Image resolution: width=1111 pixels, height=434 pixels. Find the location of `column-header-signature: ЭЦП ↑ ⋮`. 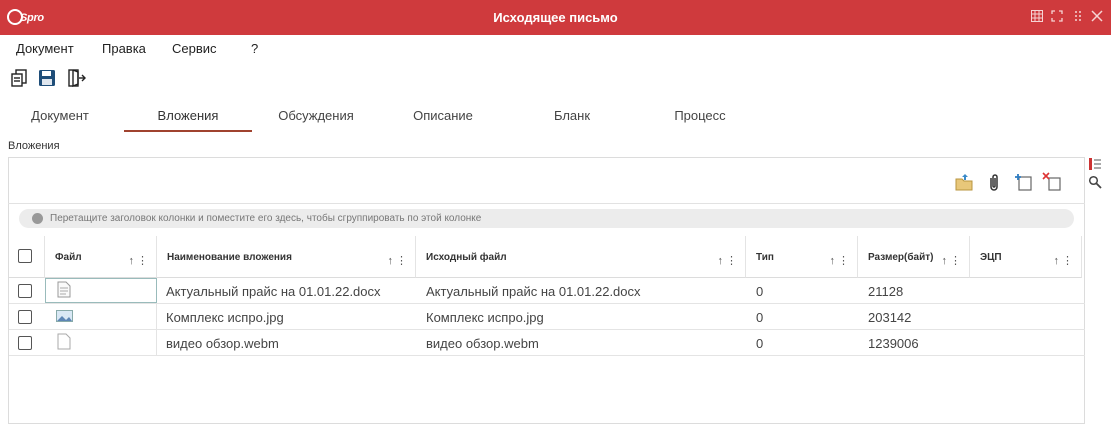

column-header-signature: ЭЦП ↑ ⋮ is located at coordinates (1026, 257).